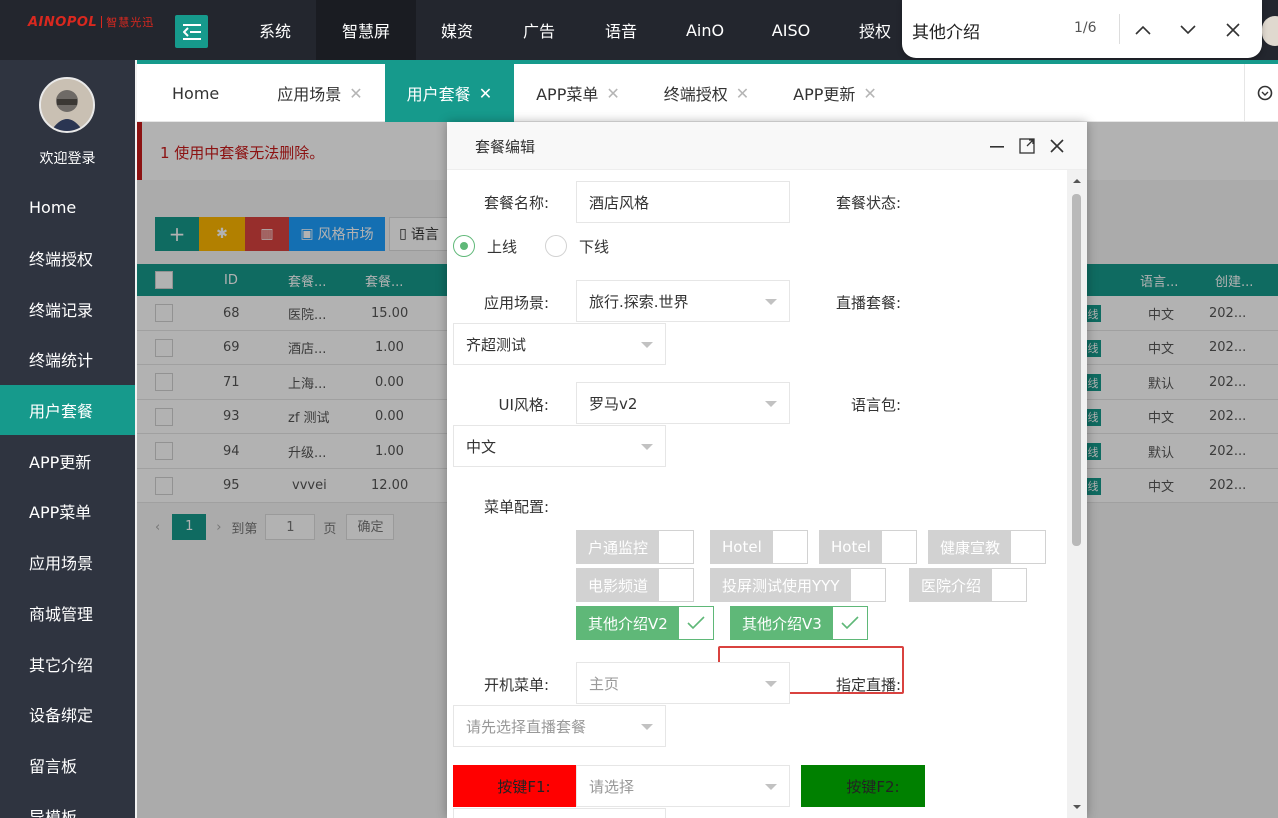 The width and height of the screenshot is (1278, 818). Describe the element at coordinates (559, 726) in the screenshot. I see `assign-live-select: 请先选择直播套餐` at that location.